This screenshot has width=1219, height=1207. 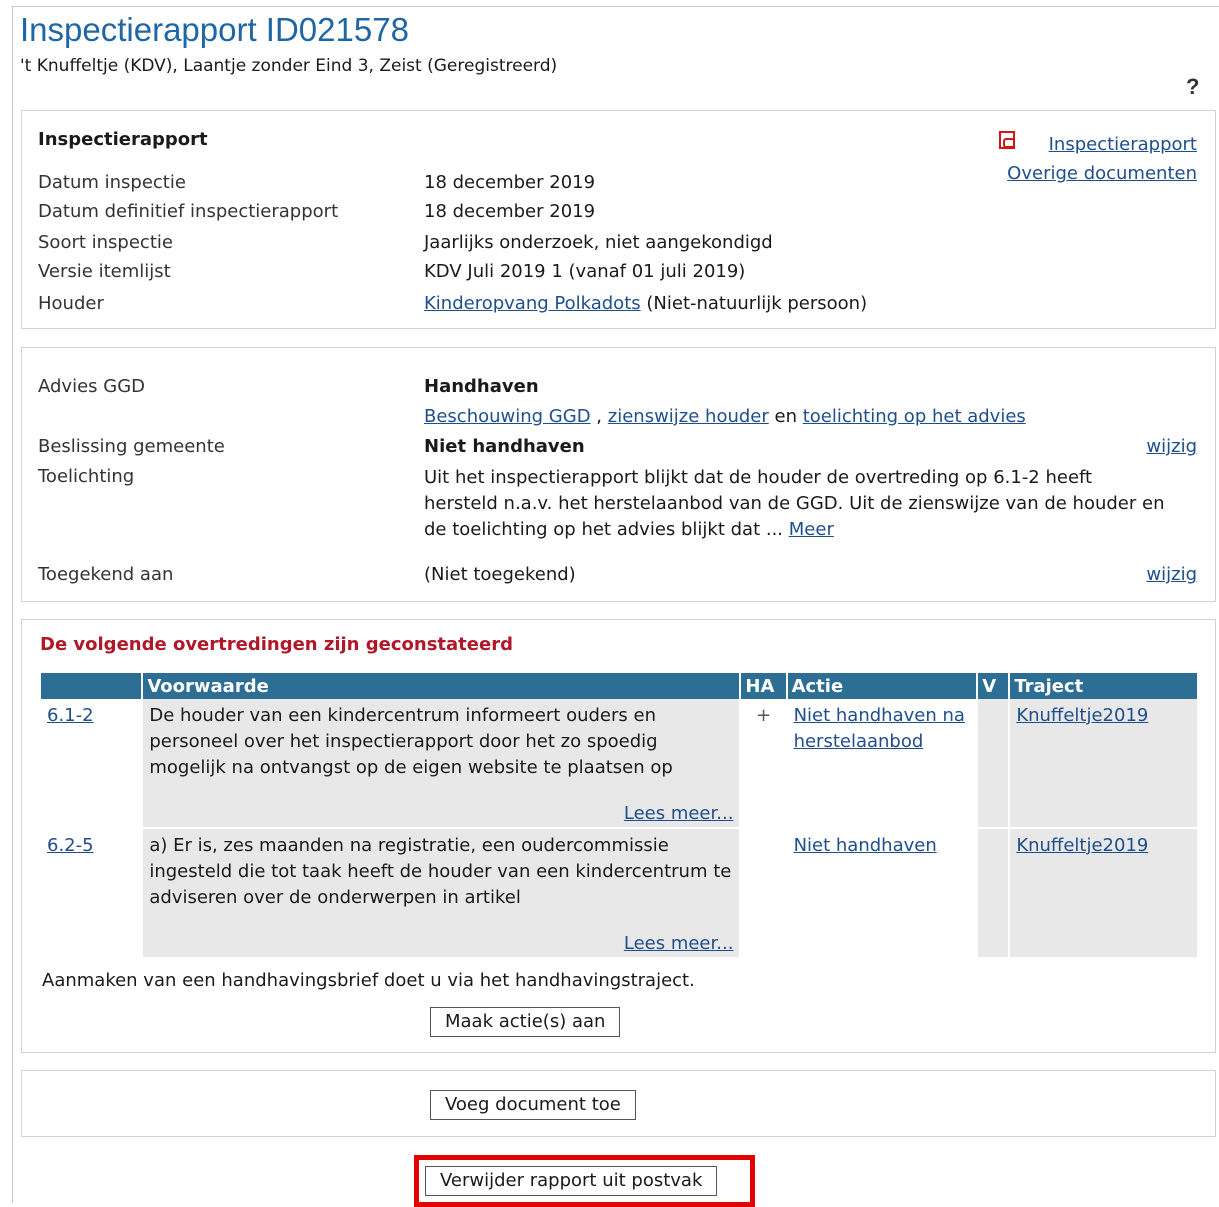 I want to click on violation-code-link: 6.2-5, so click(x=70, y=845).